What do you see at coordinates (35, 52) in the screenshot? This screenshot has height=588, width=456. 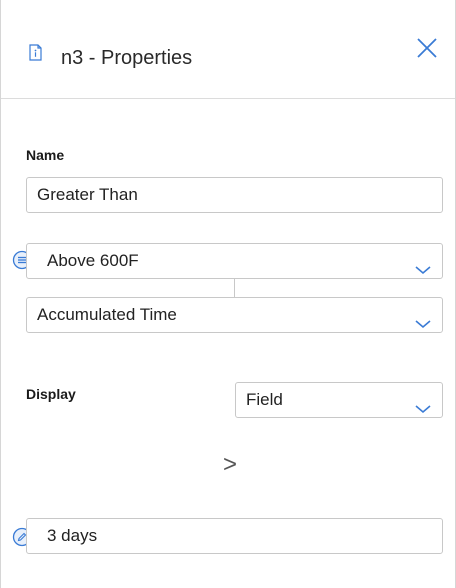 I see `info-document-icon` at bounding box center [35, 52].